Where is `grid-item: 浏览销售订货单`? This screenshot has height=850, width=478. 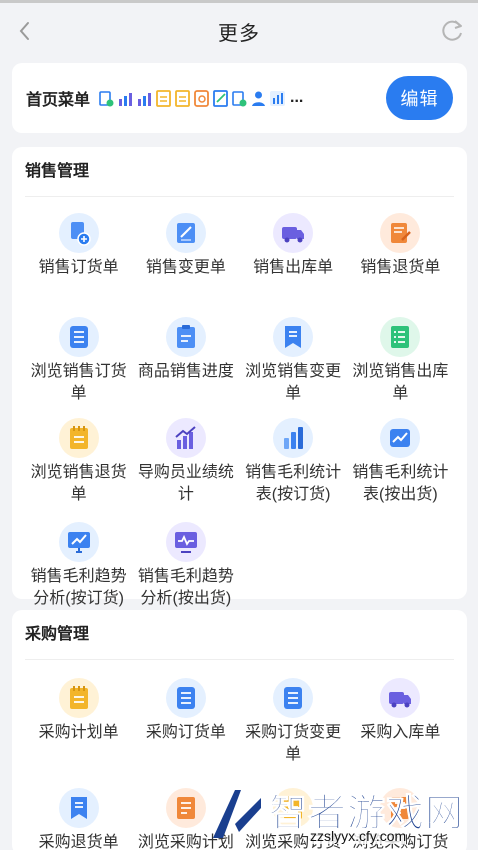 grid-item: 浏览销售订货单 is located at coordinates (78, 367).